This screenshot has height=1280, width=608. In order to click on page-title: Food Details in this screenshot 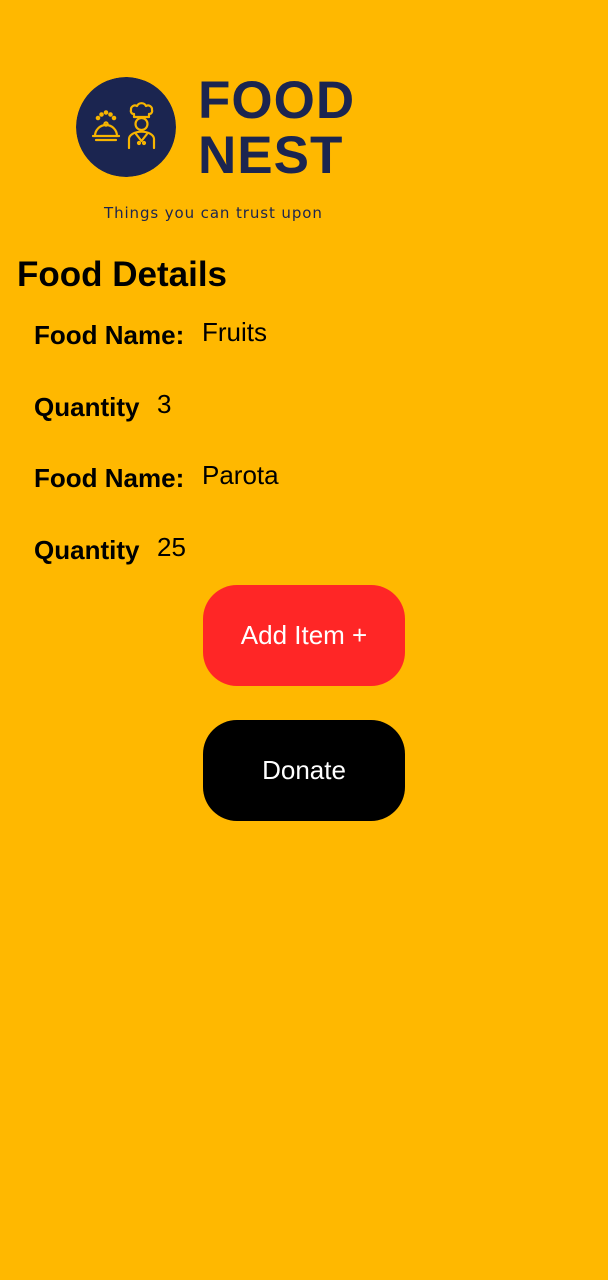, I will do `click(122, 274)`.